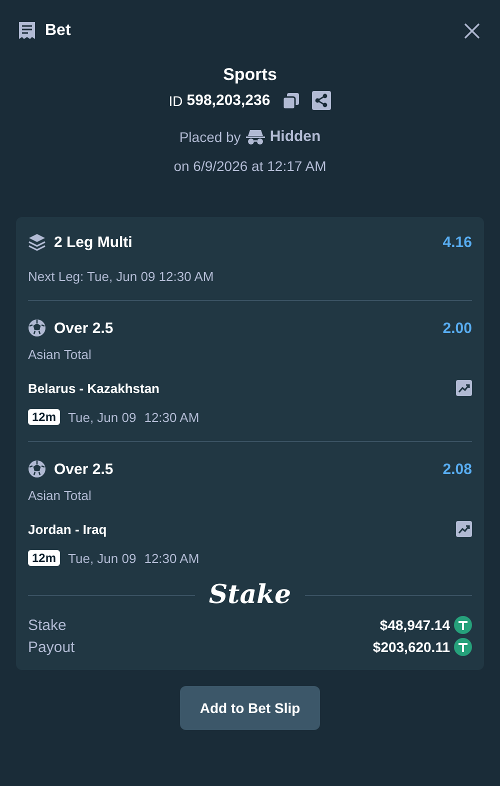 Image resolution: width=500 pixels, height=786 pixels. Describe the element at coordinates (27, 31) in the screenshot. I see `receipt-icon` at that location.